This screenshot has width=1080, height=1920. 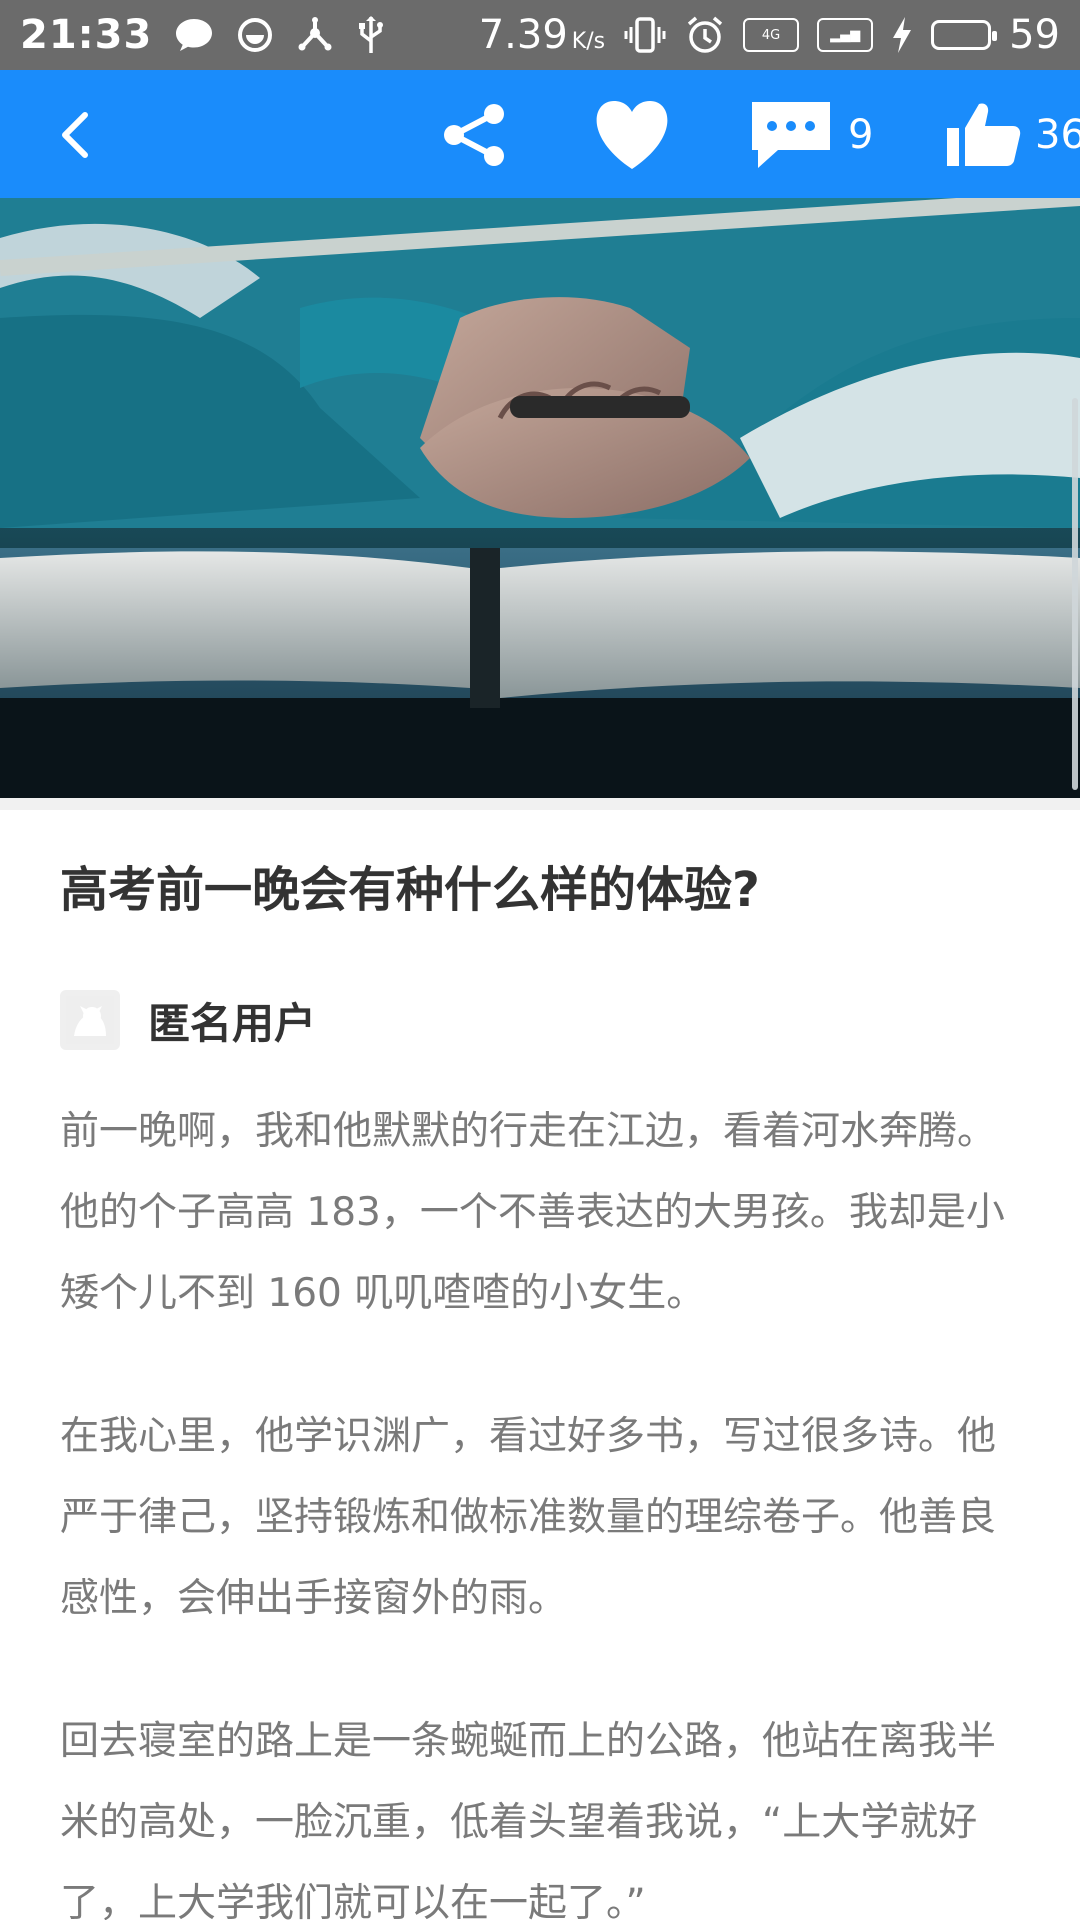 I want to click on alarm-icon, so click(x=705, y=35).